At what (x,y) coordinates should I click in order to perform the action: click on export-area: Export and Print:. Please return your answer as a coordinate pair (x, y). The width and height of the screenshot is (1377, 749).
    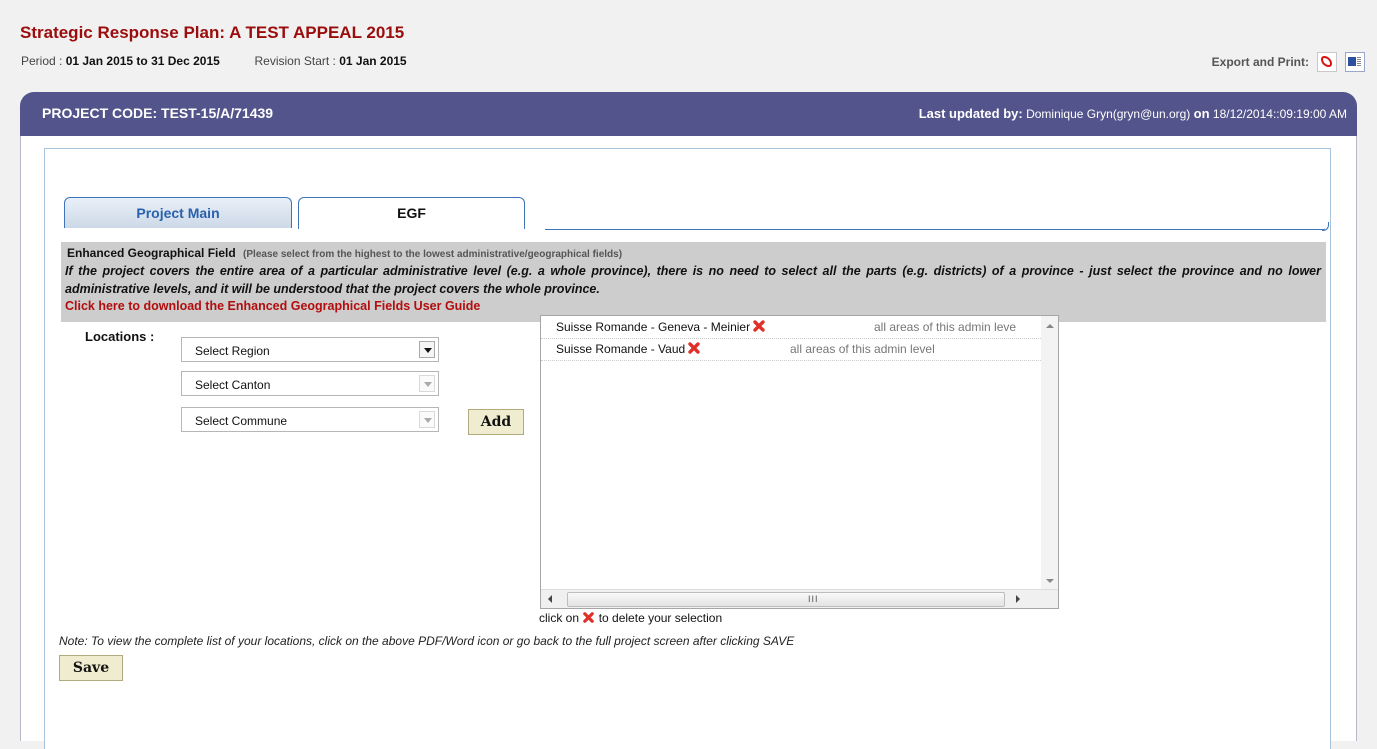
    Looking at the image, I should click on (1288, 62).